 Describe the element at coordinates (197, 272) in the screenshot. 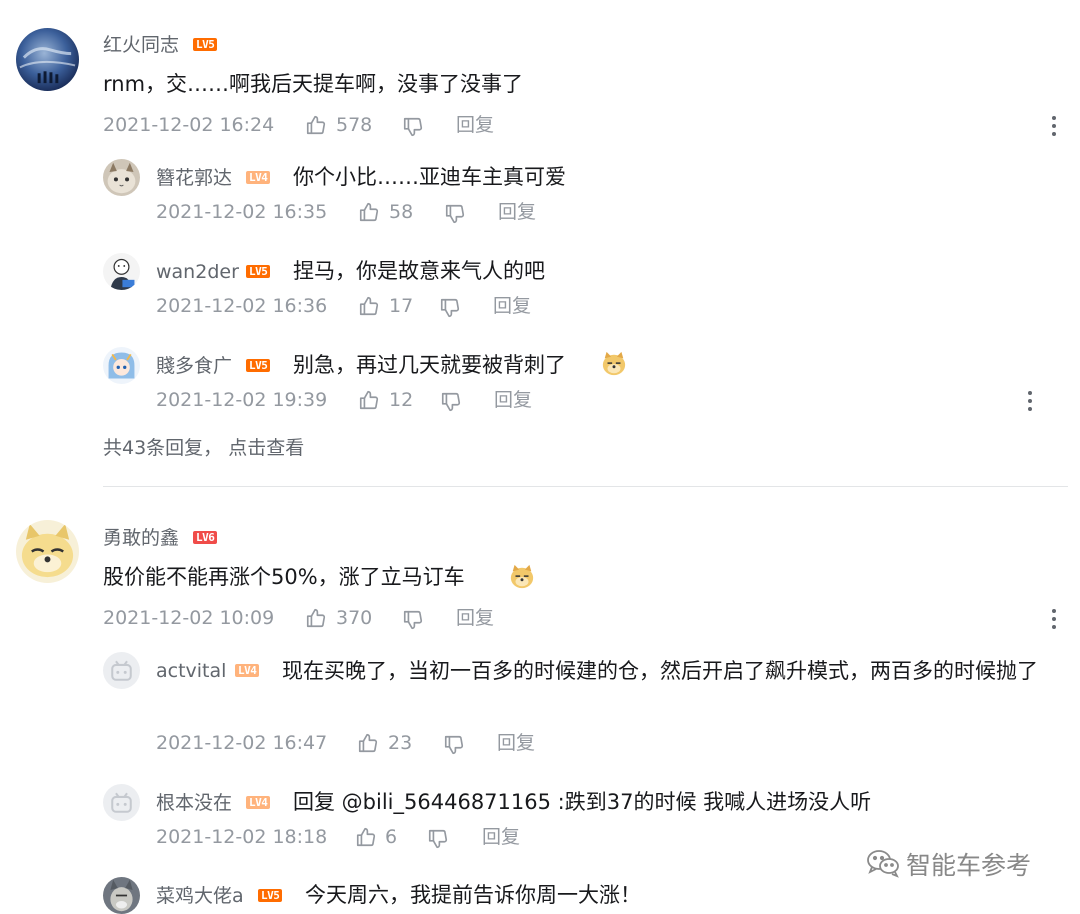

I see `username: wan2der` at that location.